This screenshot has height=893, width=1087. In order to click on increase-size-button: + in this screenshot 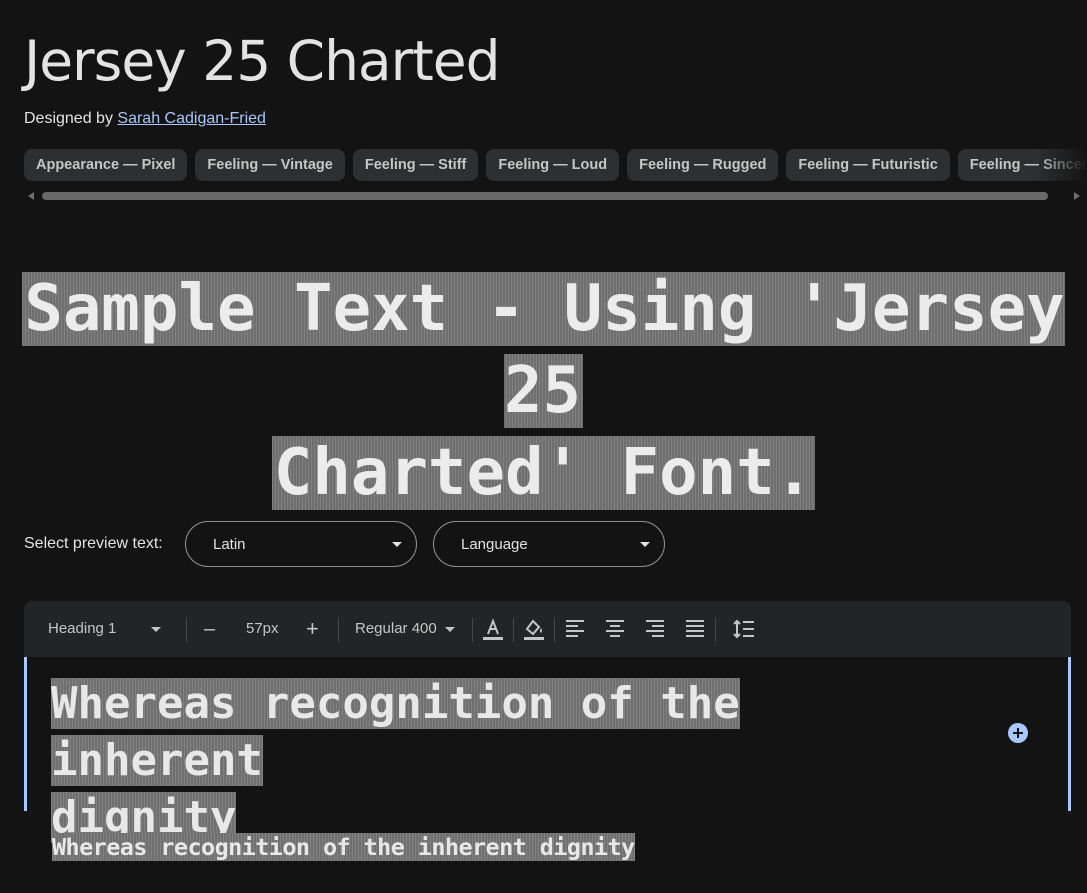, I will do `click(312, 629)`.